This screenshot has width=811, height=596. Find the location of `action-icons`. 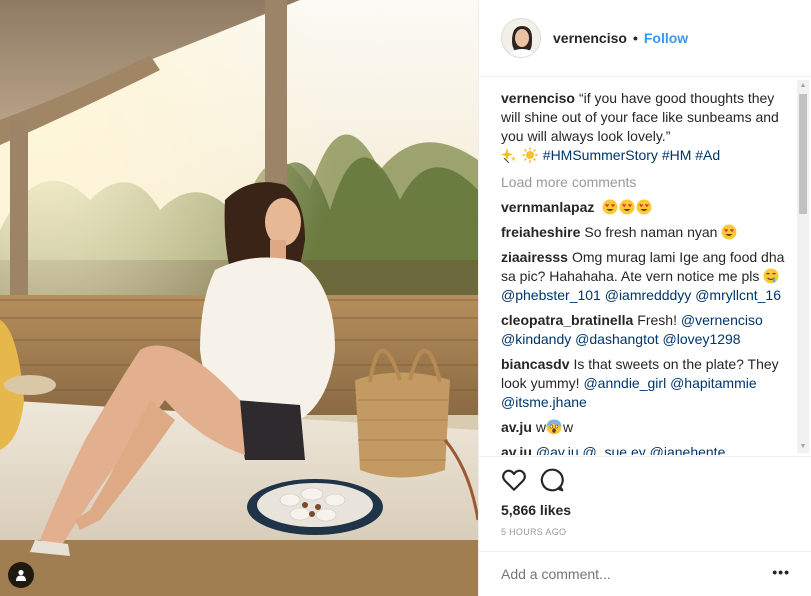

action-icons is located at coordinates (533, 480).